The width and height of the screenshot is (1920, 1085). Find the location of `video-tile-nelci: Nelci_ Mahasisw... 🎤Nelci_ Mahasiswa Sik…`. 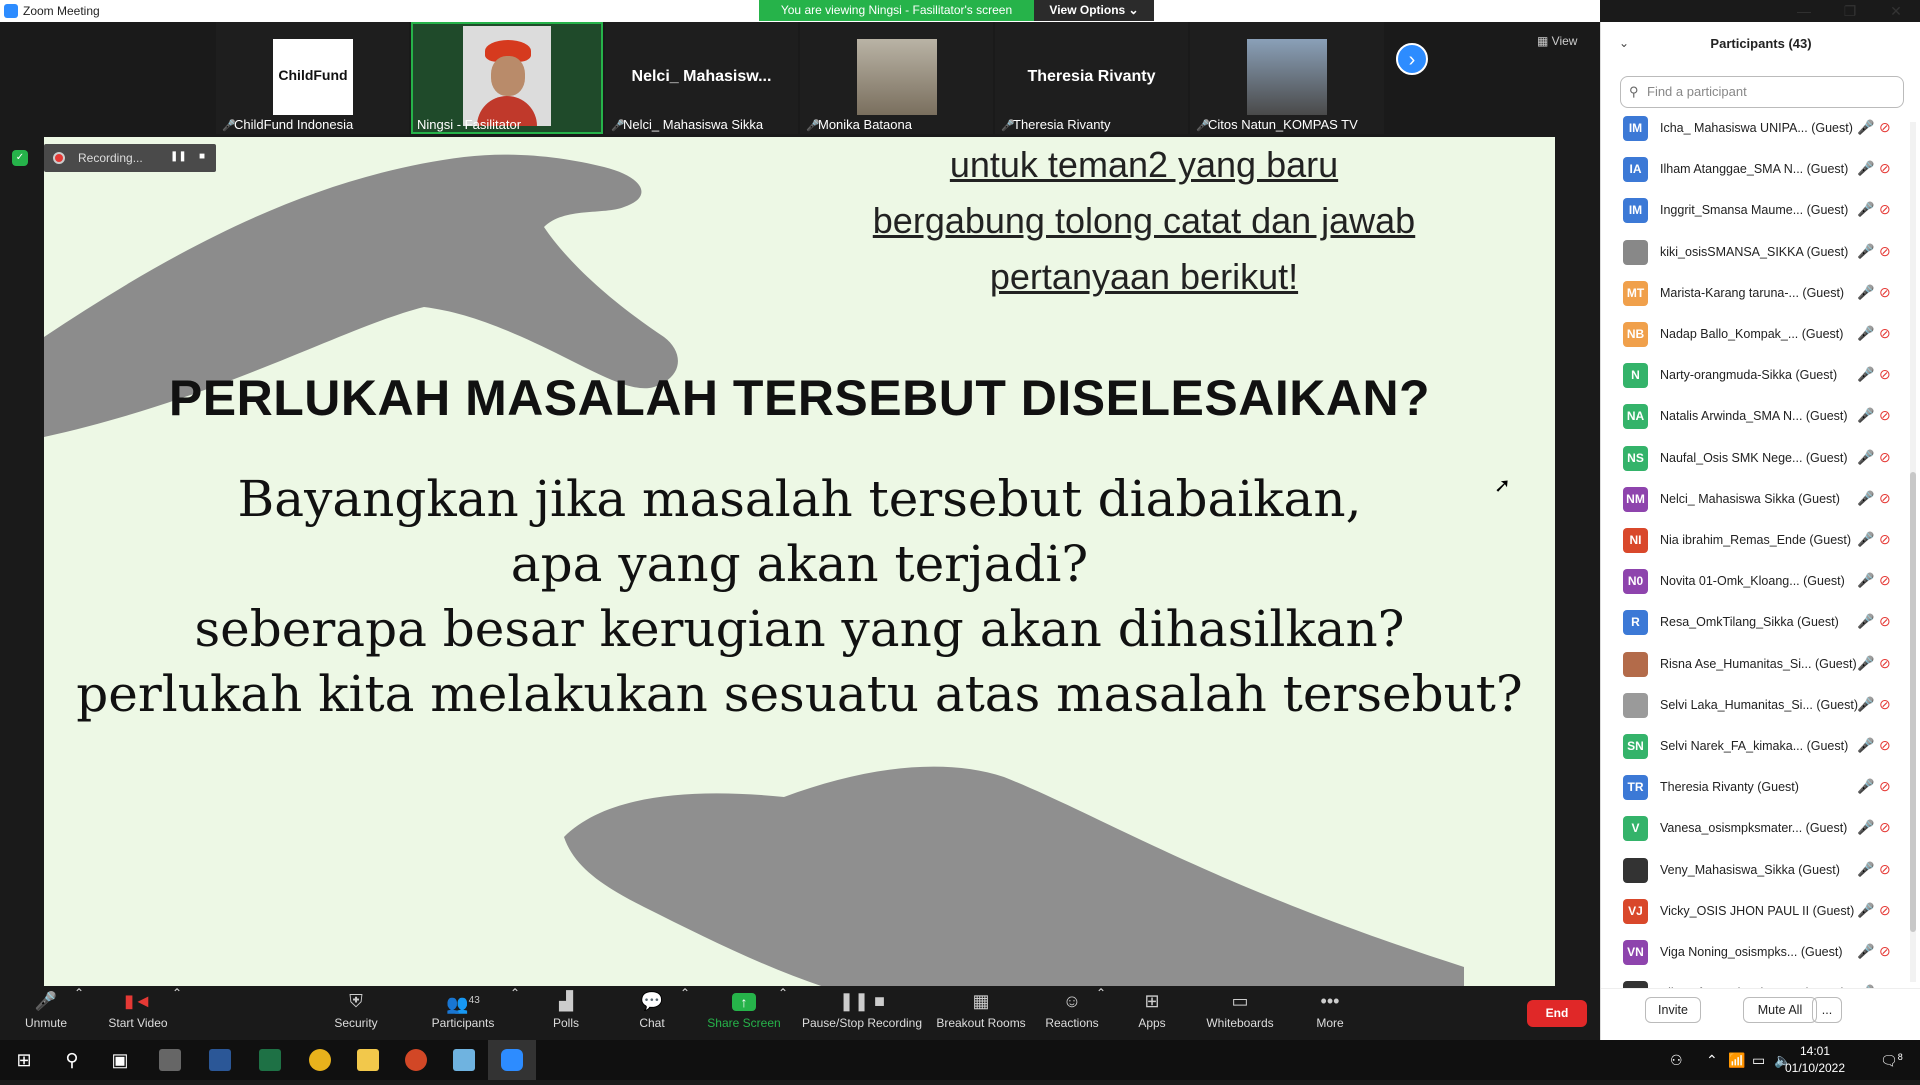

video-tile-nelci: Nelci_ Mahasisw... 🎤Nelci_ Mahasiswa Sik… is located at coordinates (701, 78).